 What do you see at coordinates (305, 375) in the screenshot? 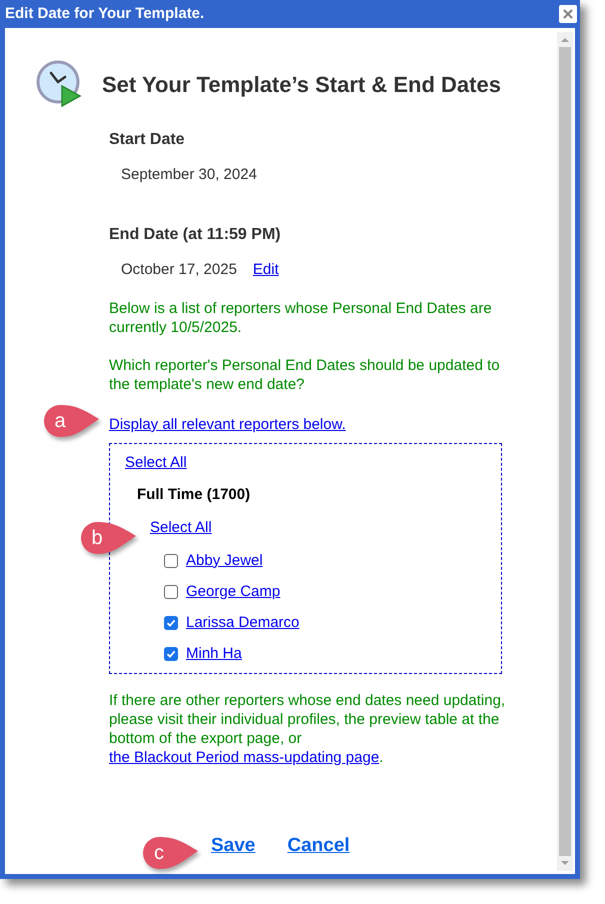
I see `info-text: Which reporter's Personal End Dates should be updated to the template's new end date?` at bounding box center [305, 375].